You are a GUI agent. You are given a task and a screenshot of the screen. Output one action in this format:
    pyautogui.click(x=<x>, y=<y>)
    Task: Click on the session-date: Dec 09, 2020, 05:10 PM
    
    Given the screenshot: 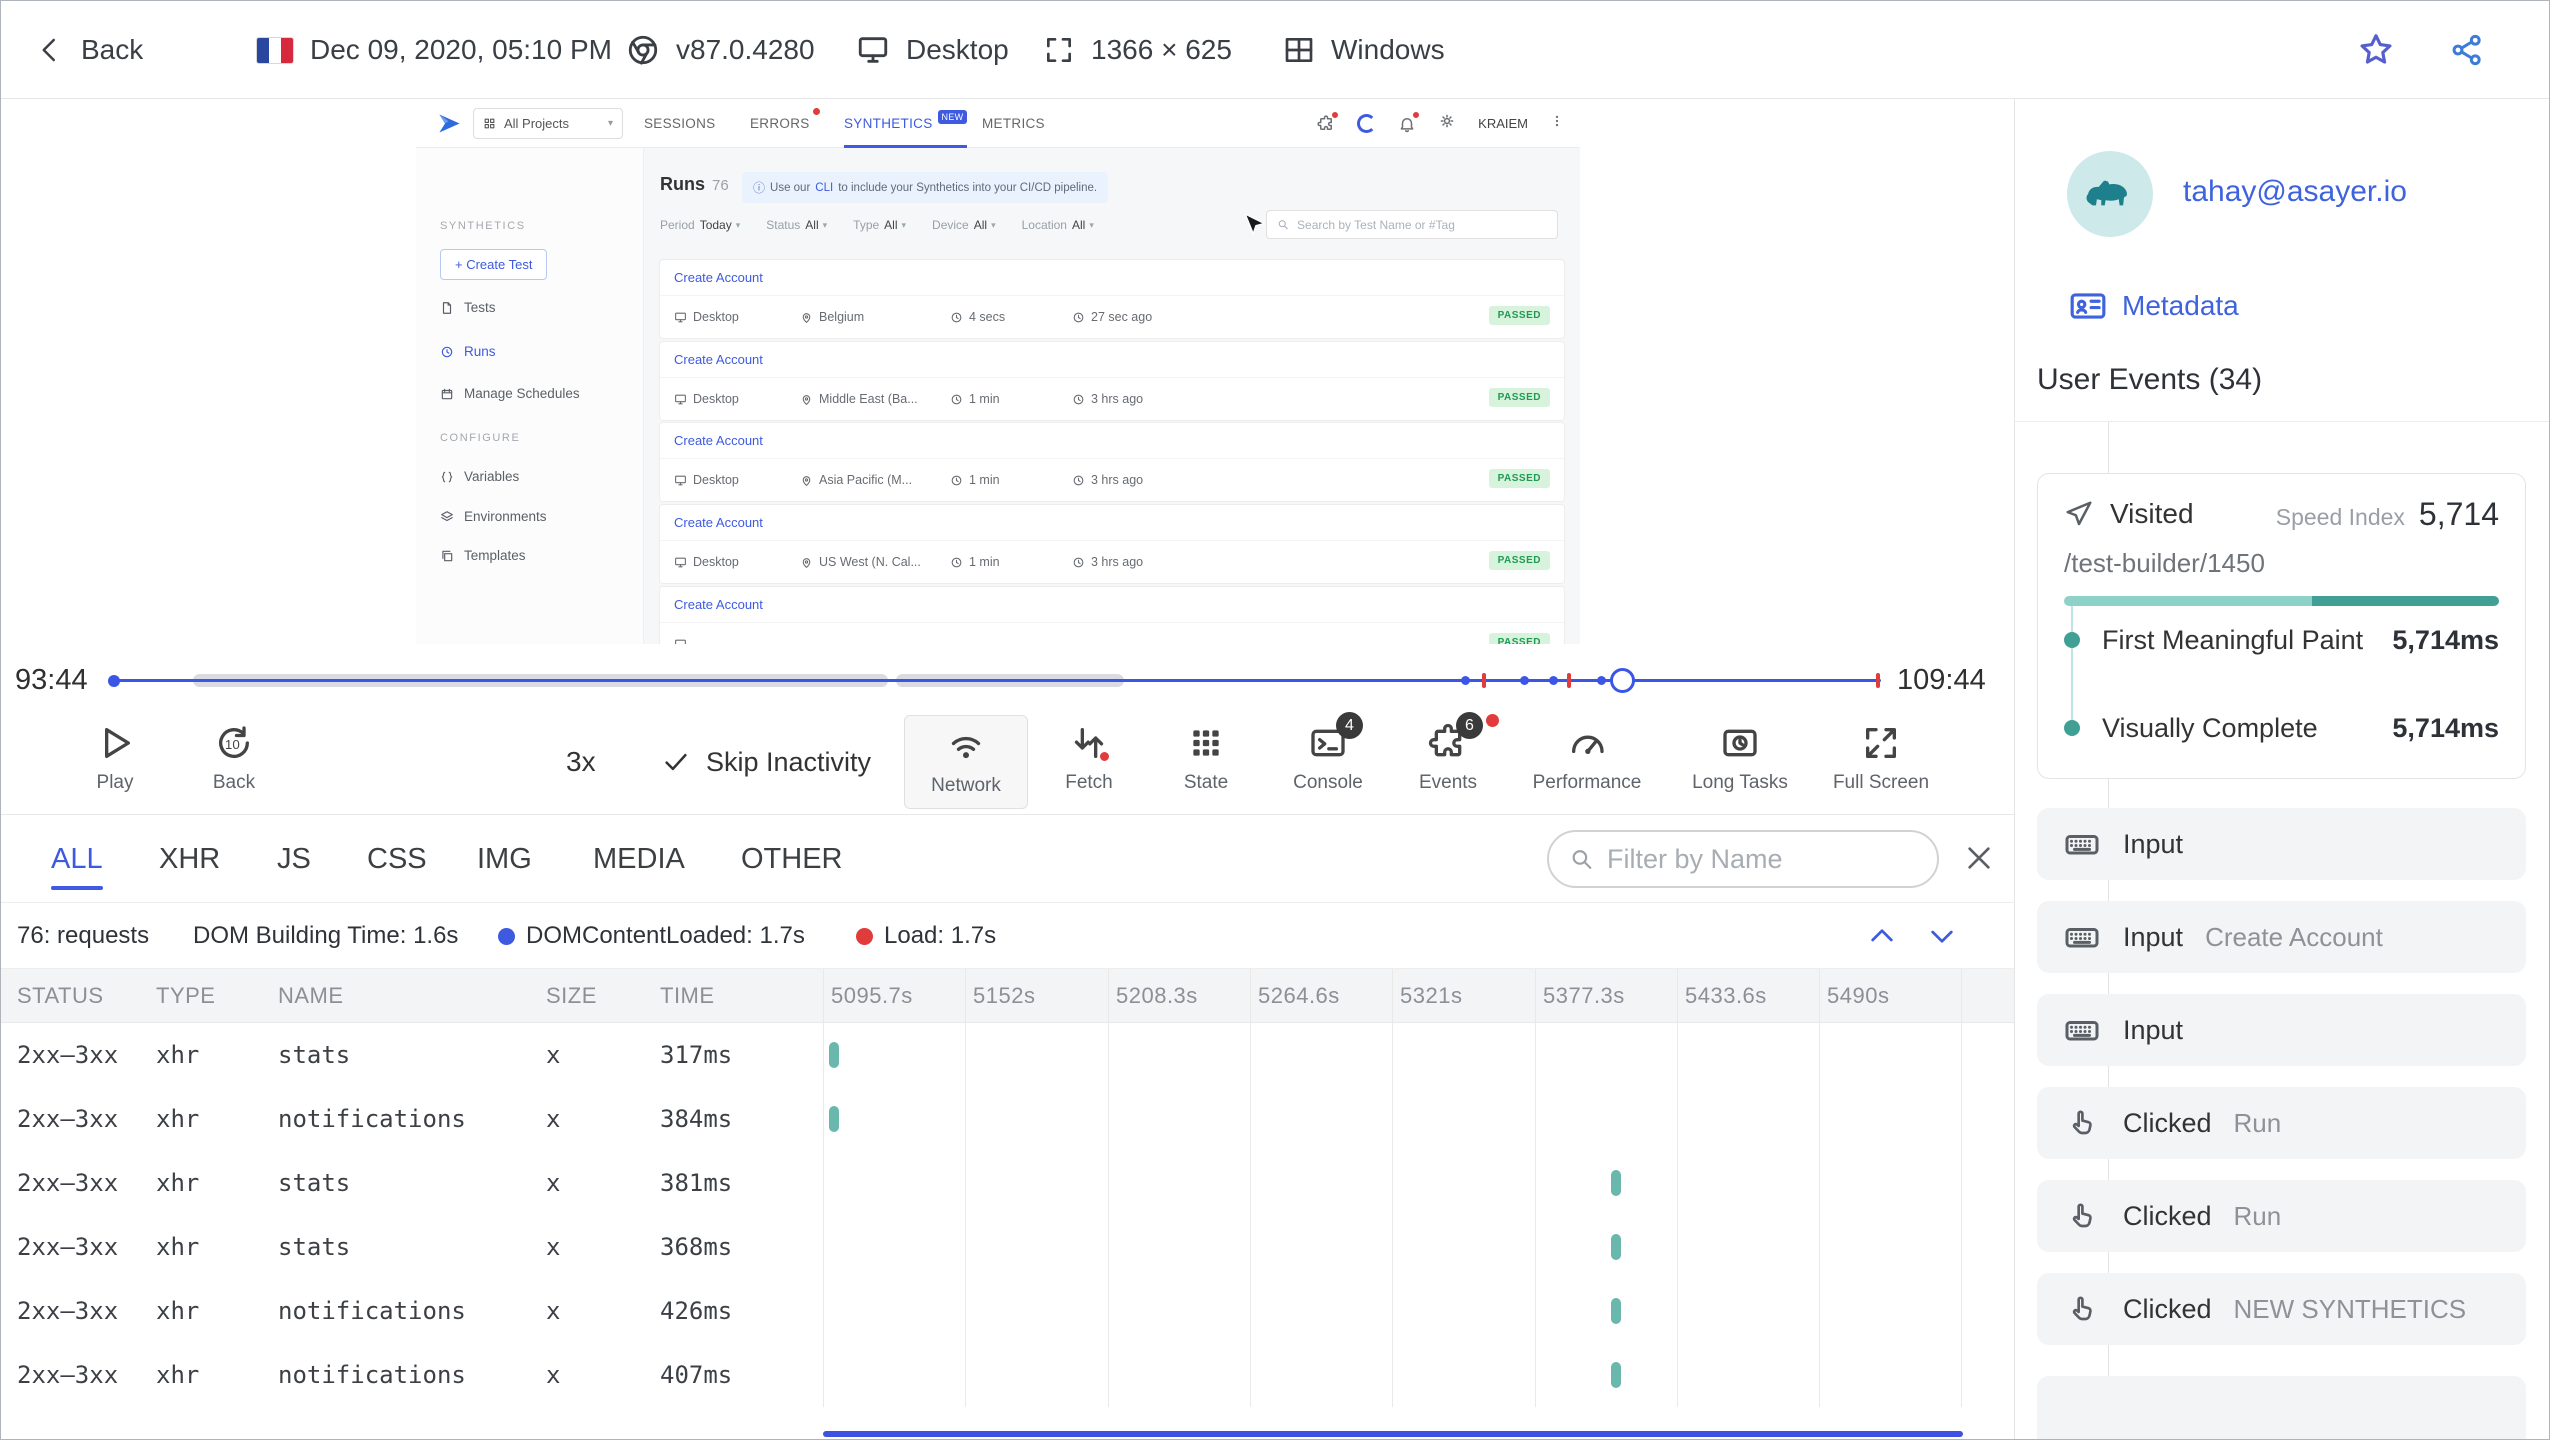 What is the action you would take?
    pyautogui.click(x=434, y=50)
    